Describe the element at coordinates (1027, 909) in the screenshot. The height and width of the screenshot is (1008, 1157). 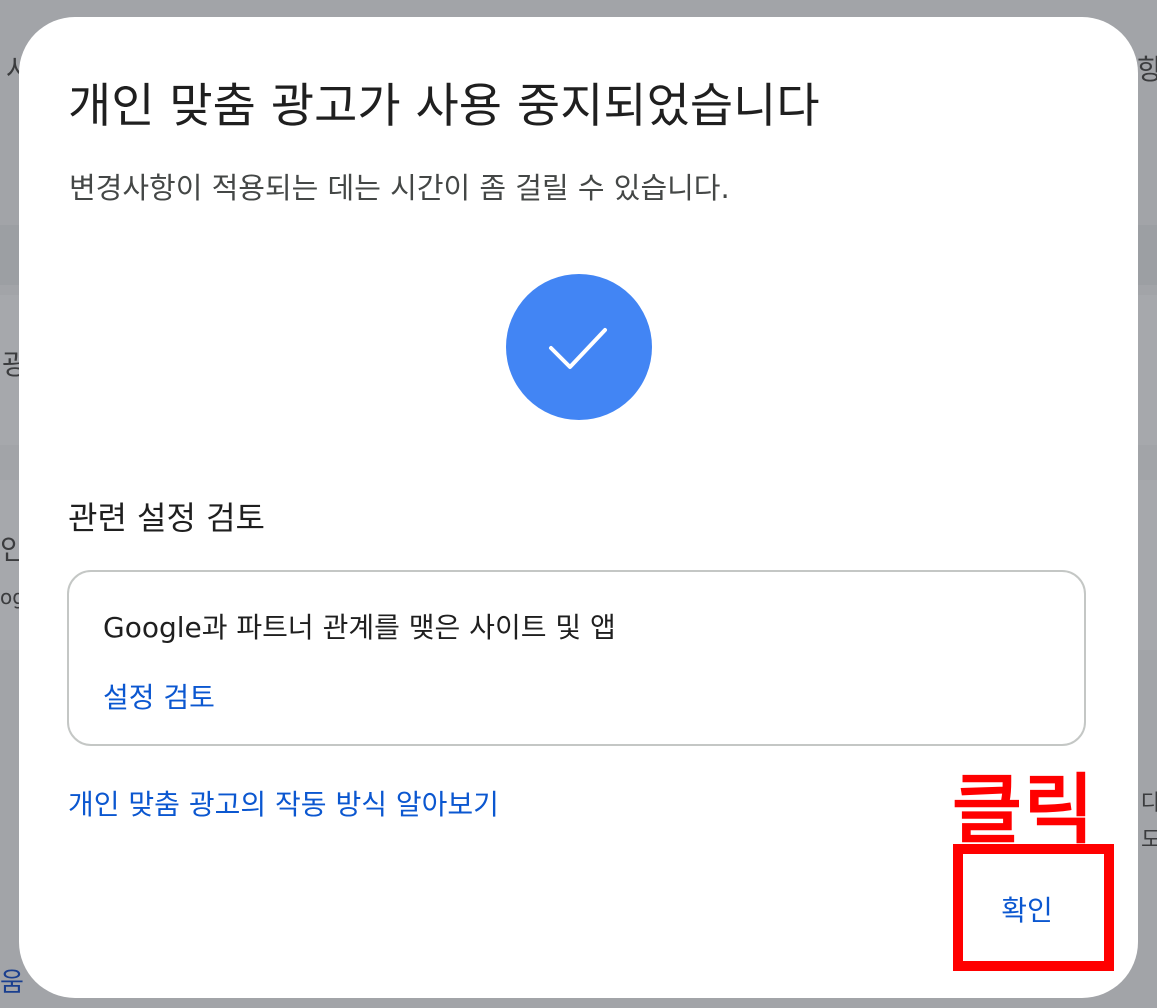
I see `confirm-button: 확인` at that location.